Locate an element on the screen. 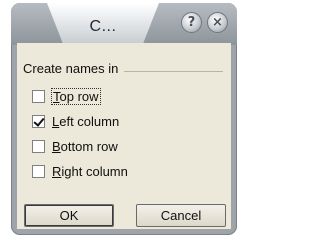 This screenshot has height=242, width=320. bottom-row-label: Bottom row is located at coordinates (85, 146).